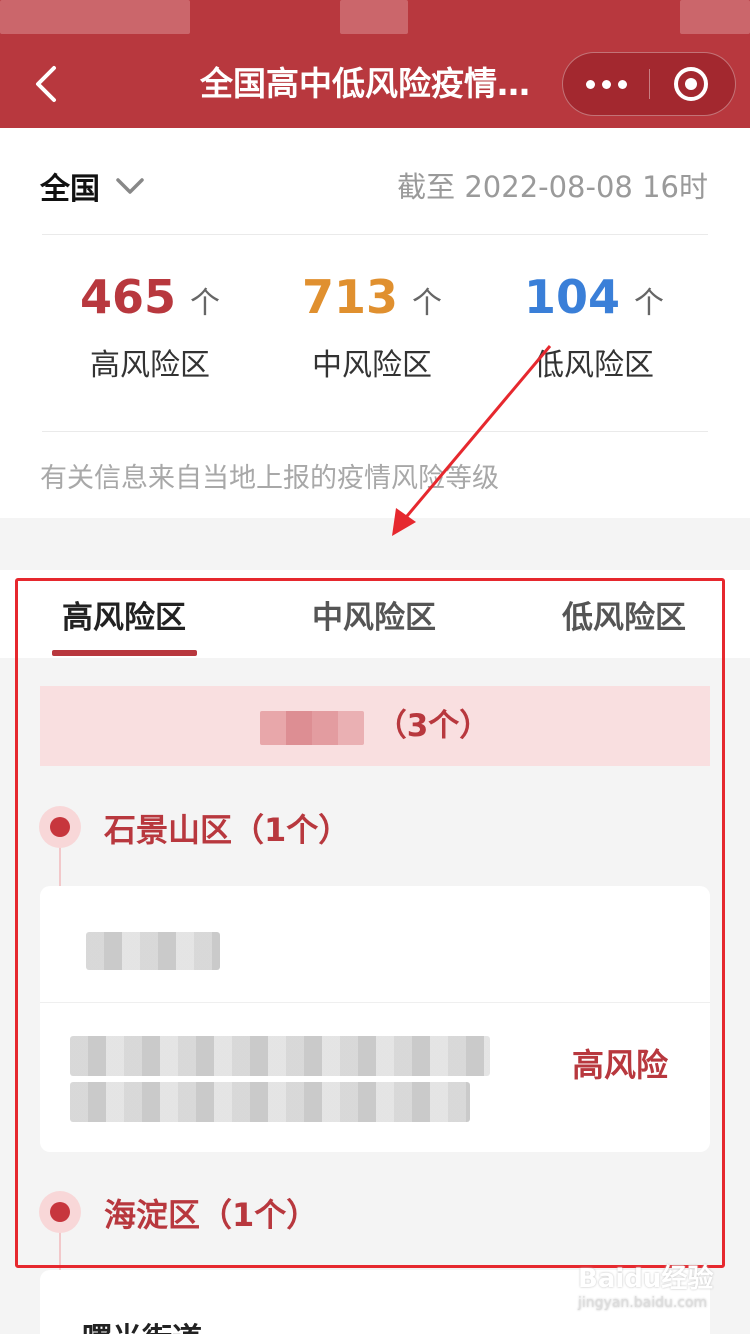 This screenshot has width=750, height=1334. I want to click on watermark-brand: Baidu经验, so click(646, 1279).